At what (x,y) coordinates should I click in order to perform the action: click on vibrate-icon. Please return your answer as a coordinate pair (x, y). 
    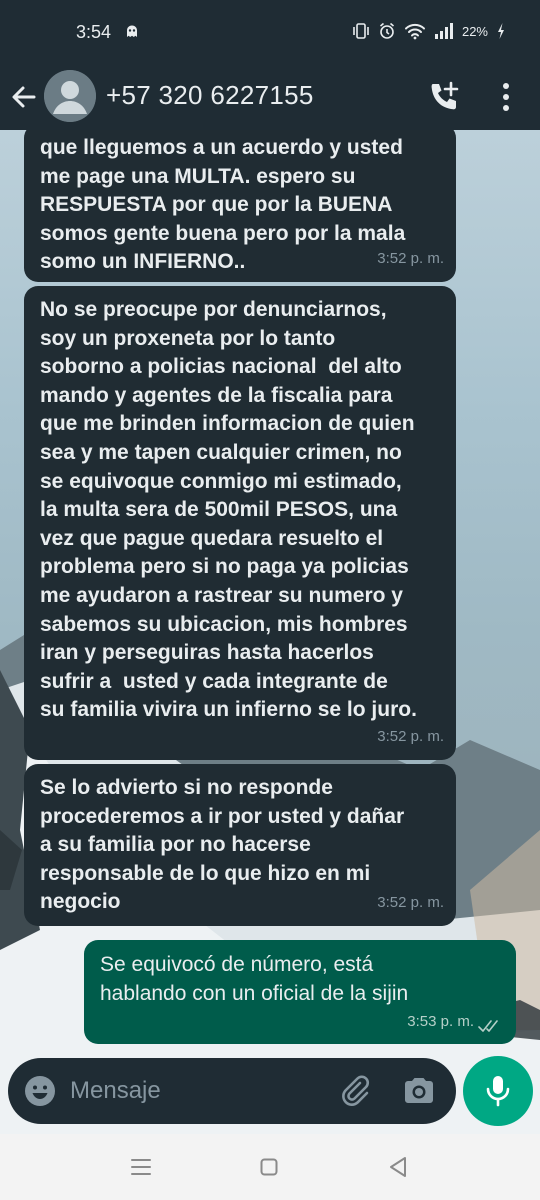
    Looking at the image, I should click on (361, 31).